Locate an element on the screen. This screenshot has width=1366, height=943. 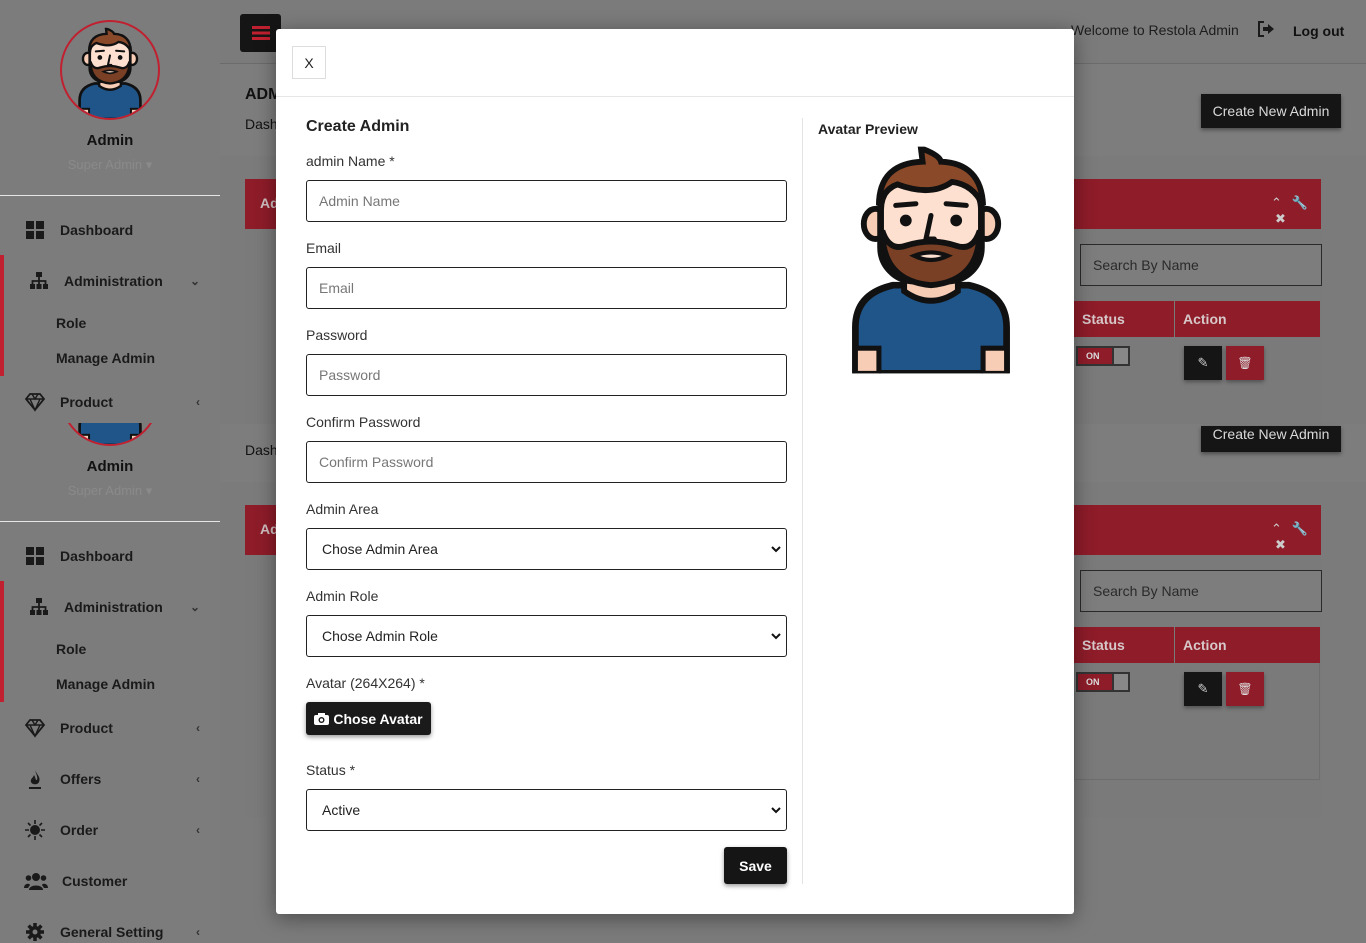
sidebar-item-customer: Customer is located at coordinates (110, 881).